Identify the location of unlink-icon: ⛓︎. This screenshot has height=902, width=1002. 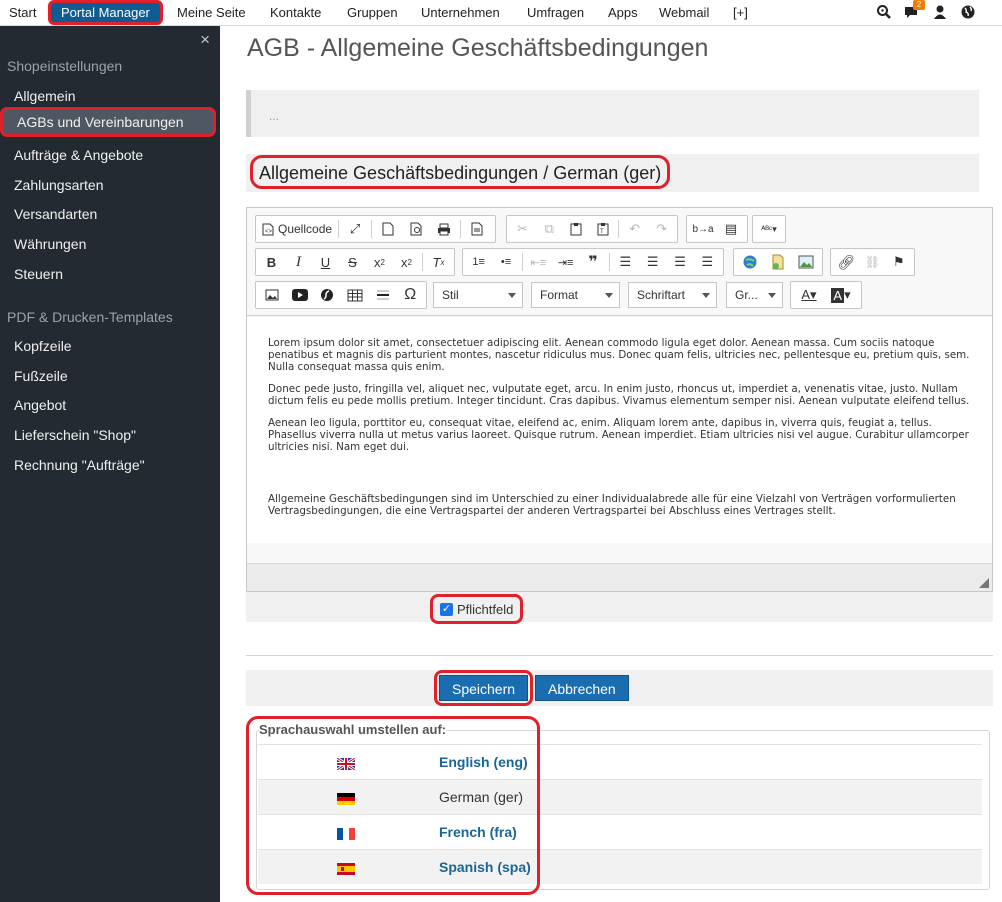
(872, 262).